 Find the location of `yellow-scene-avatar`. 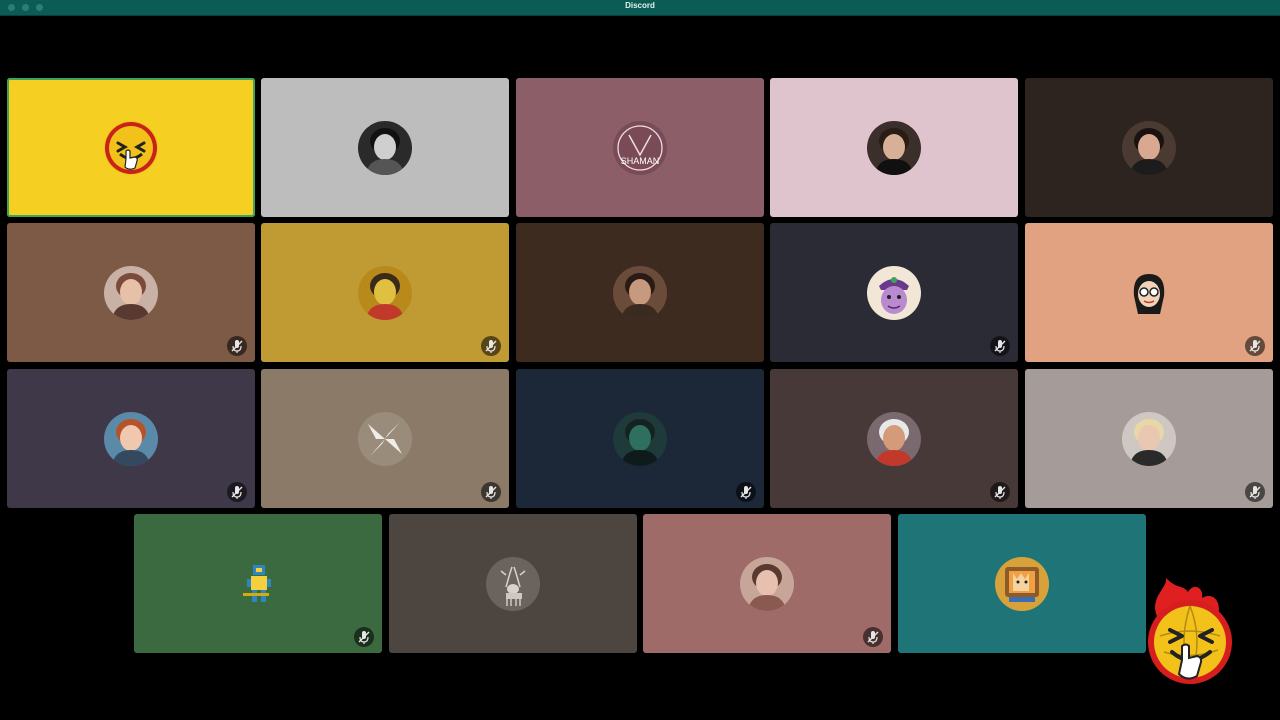

yellow-scene-avatar is located at coordinates (385, 292).